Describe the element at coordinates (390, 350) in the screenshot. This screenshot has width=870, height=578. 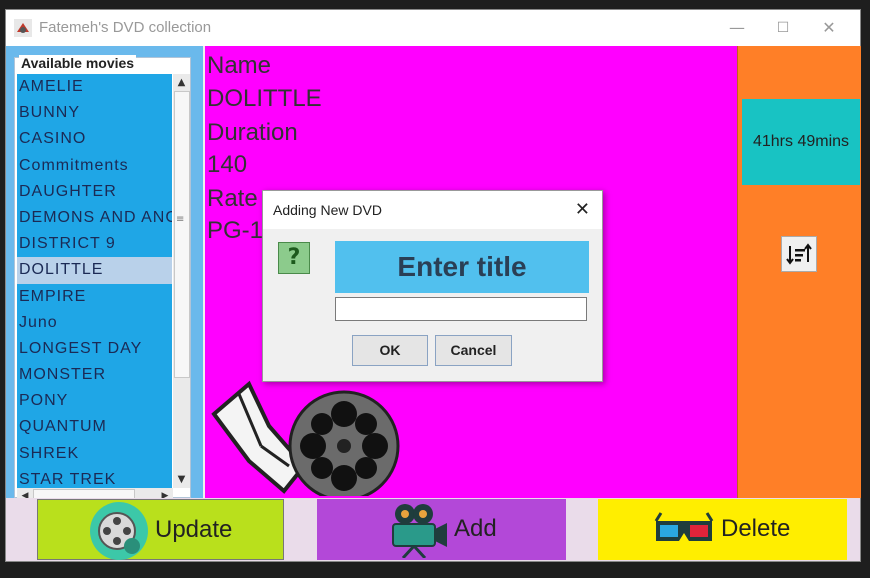
I see `ok-button: OK` at that location.